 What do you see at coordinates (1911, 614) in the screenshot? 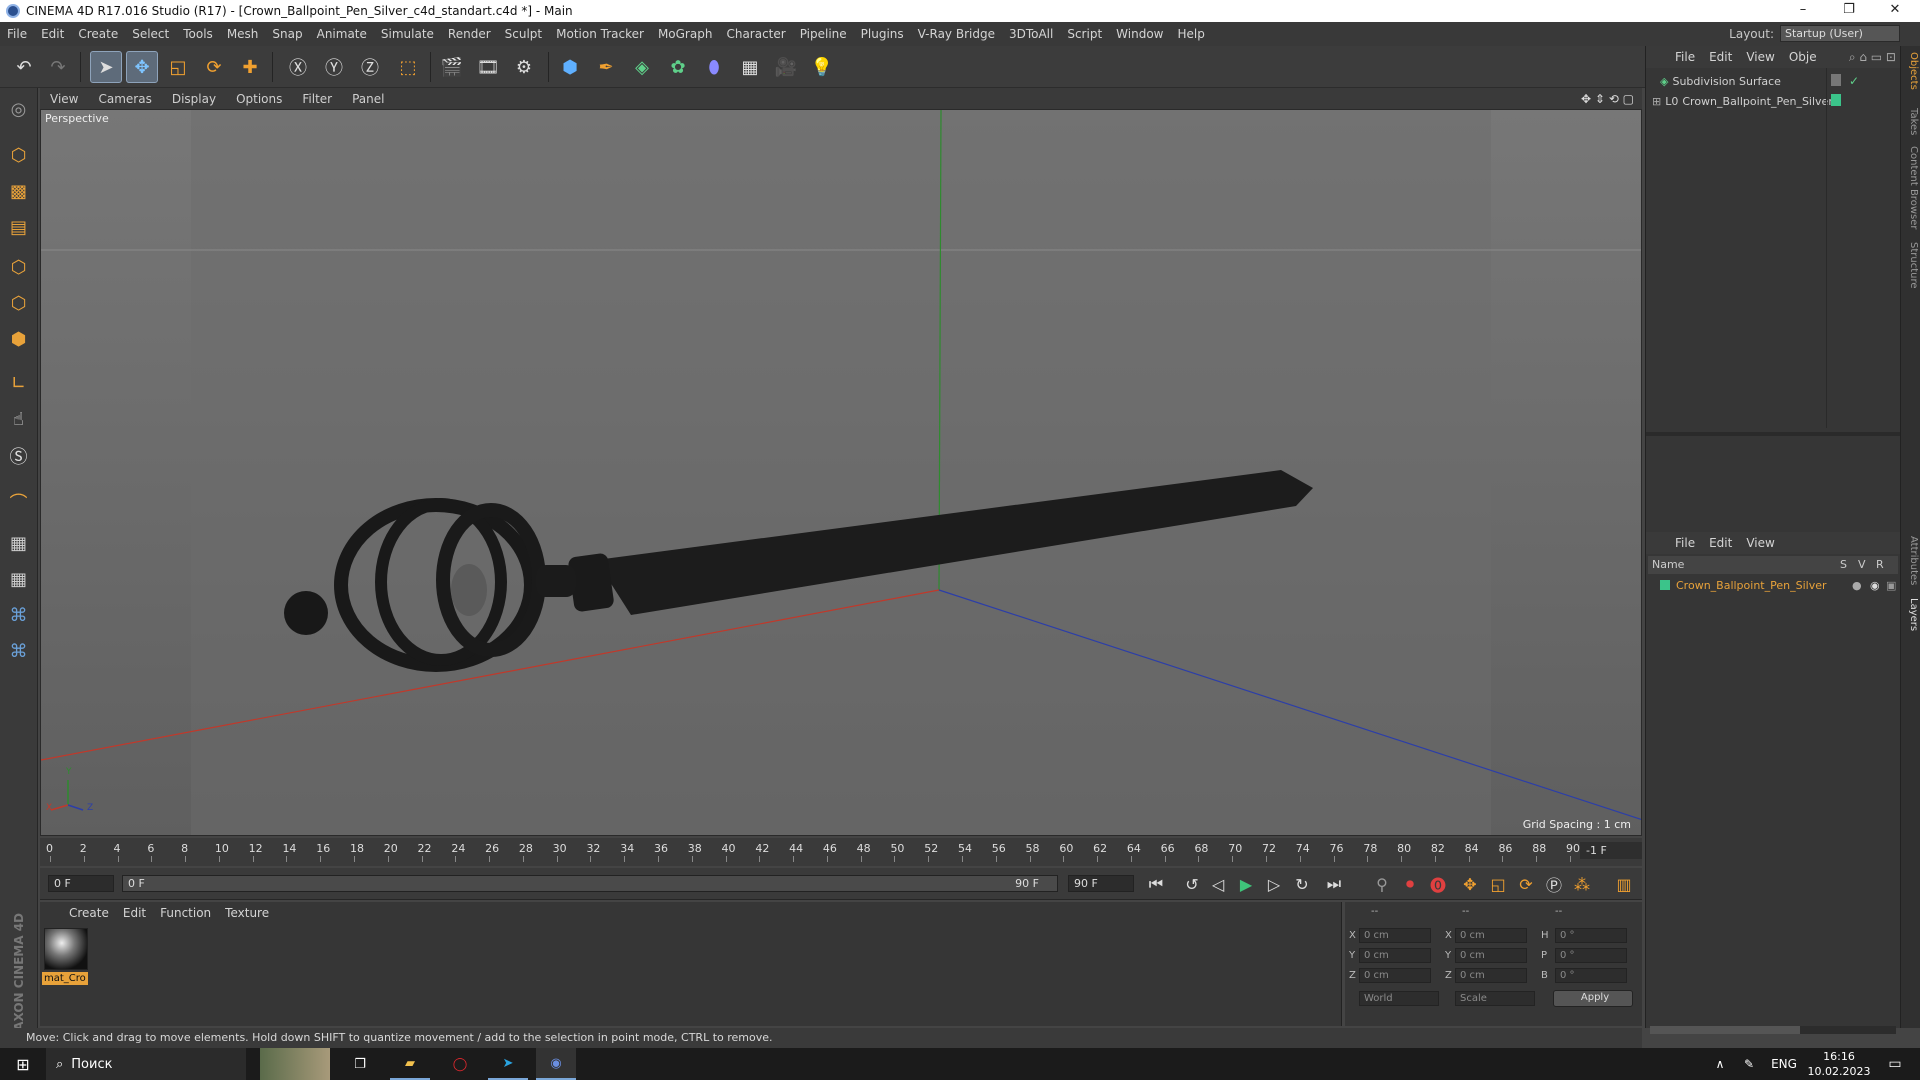
I see `tab-layers: Layers` at bounding box center [1911, 614].